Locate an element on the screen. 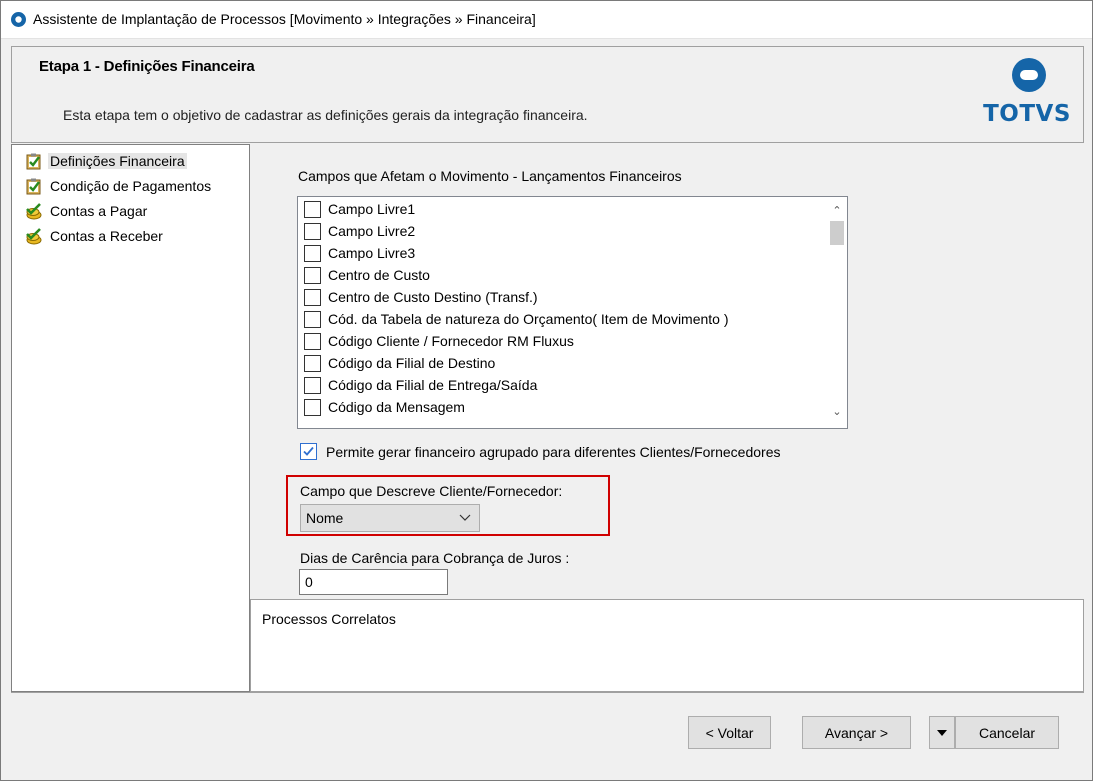  tree-item-label: Definições Financeira is located at coordinates (117, 161).